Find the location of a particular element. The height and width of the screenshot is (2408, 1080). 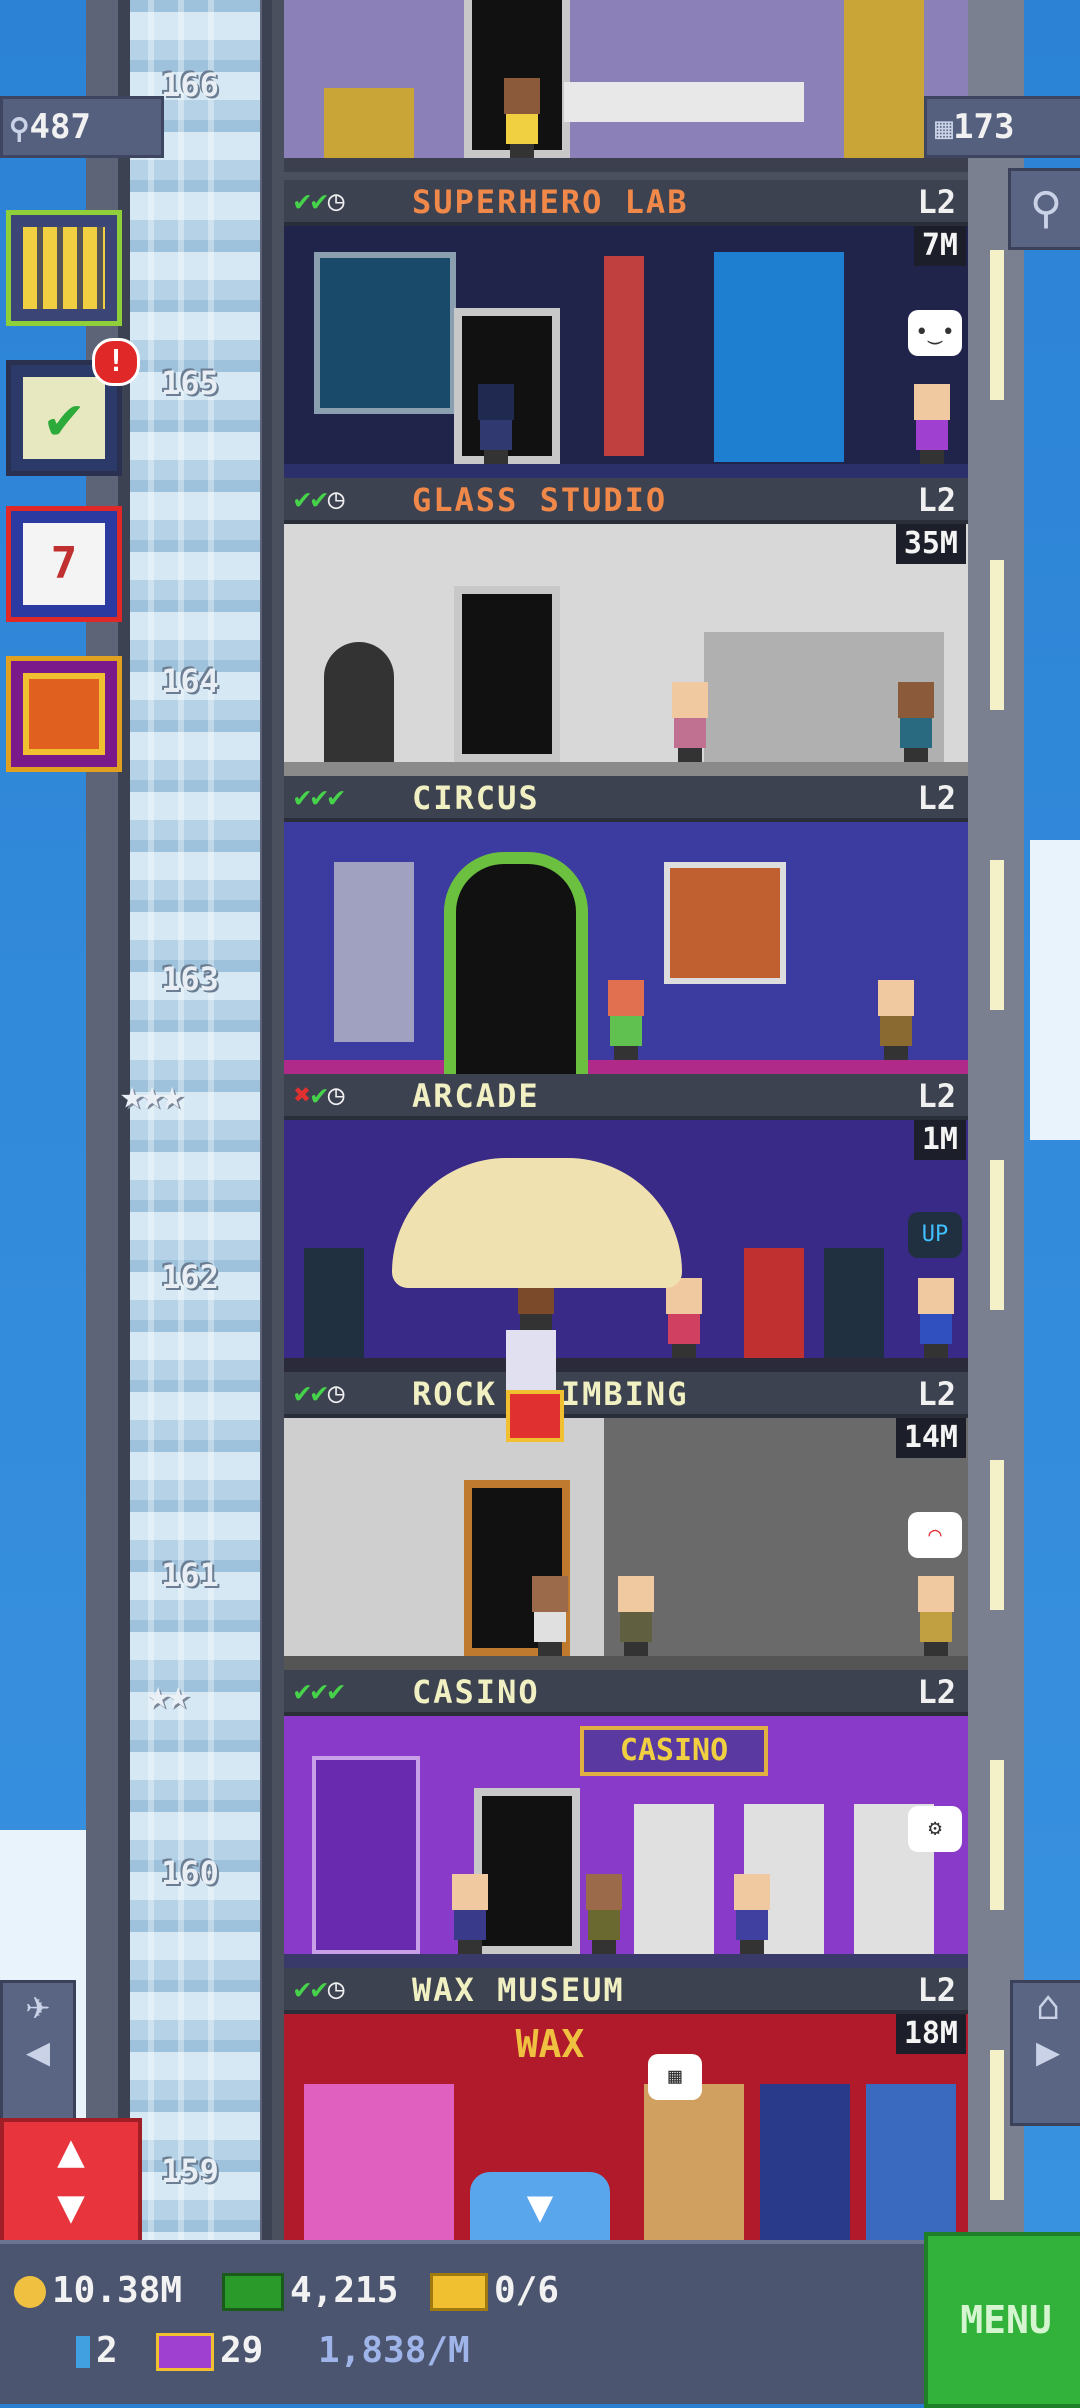

floor-counter: ▦173 is located at coordinates (1002, 127).